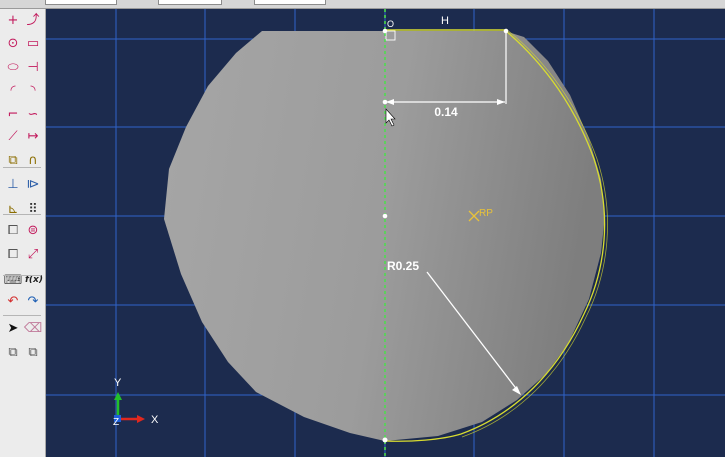  I want to click on add-spline-point-tool: ⤴, so click(33, 20).